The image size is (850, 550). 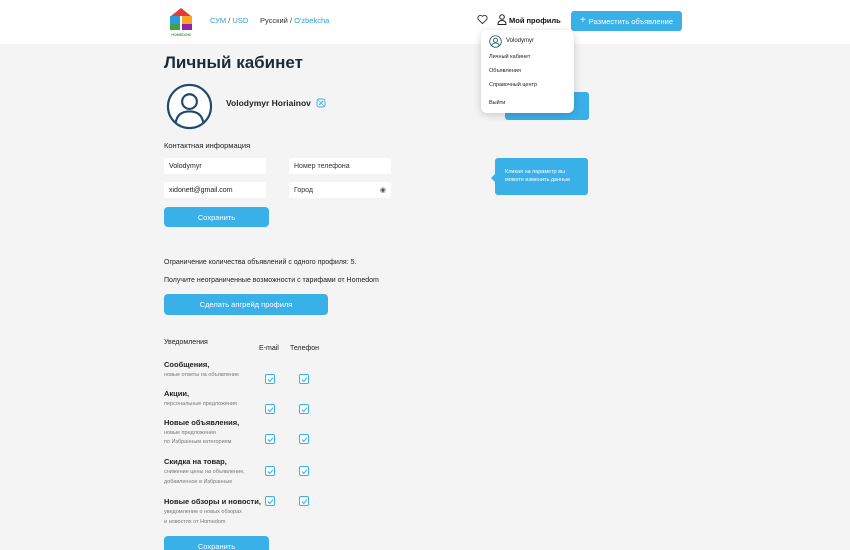 I want to click on notif-title-new-ads: Новые объявления,, so click(x=202, y=422).